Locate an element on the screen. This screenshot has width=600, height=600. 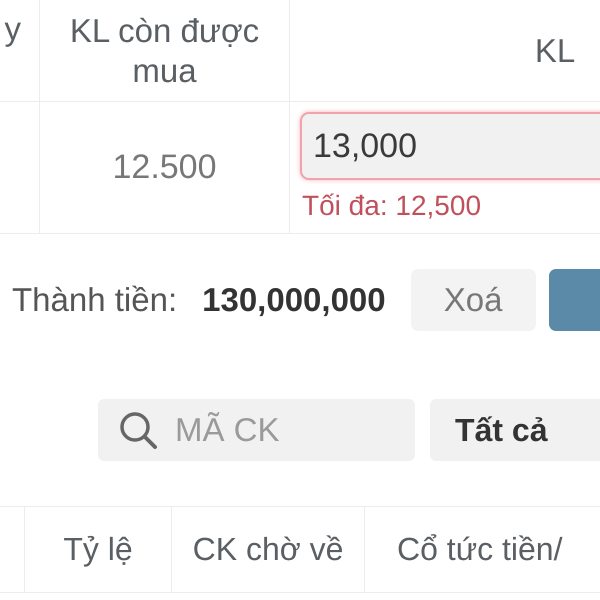
column-header: CK chờ về is located at coordinates (268, 549).